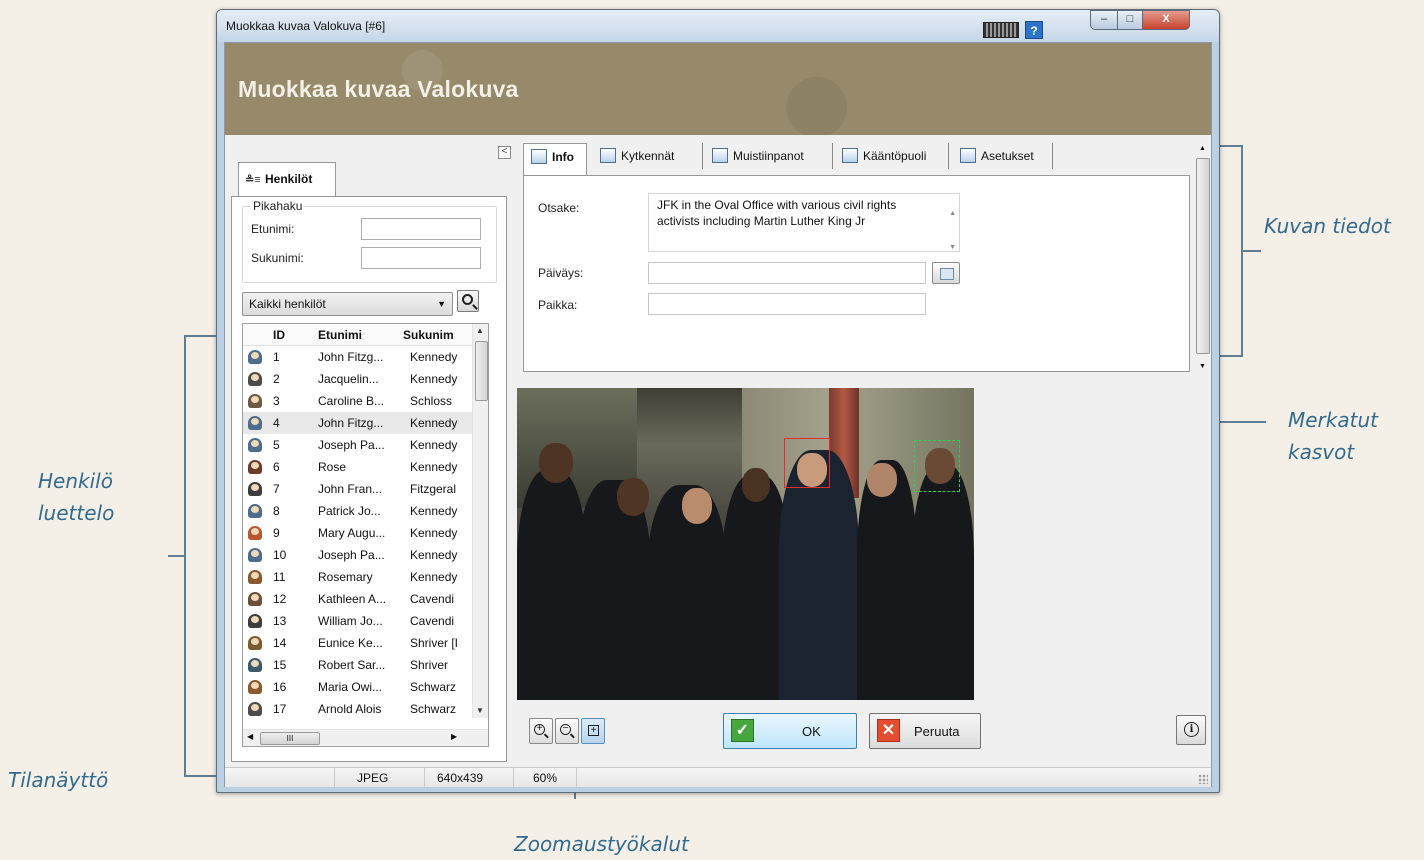 The width and height of the screenshot is (1424, 860). I want to click on details-scrollbar: ▲ ▼, so click(1202, 259).